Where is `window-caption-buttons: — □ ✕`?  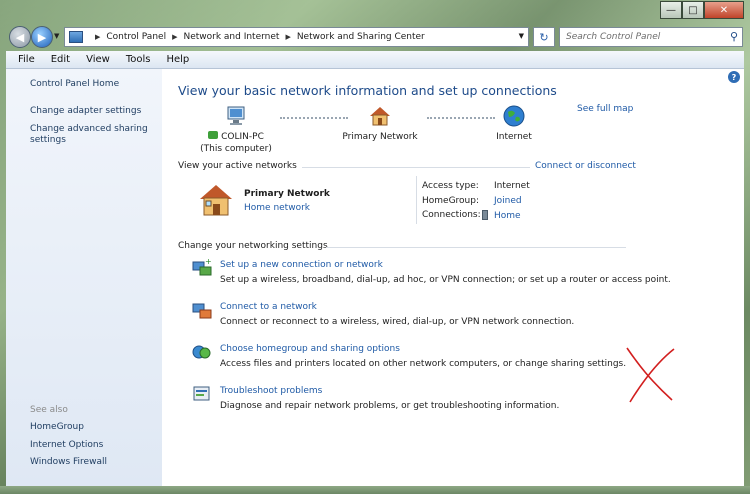 window-caption-buttons: — □ ✕ is located at coordinates (702, 10).